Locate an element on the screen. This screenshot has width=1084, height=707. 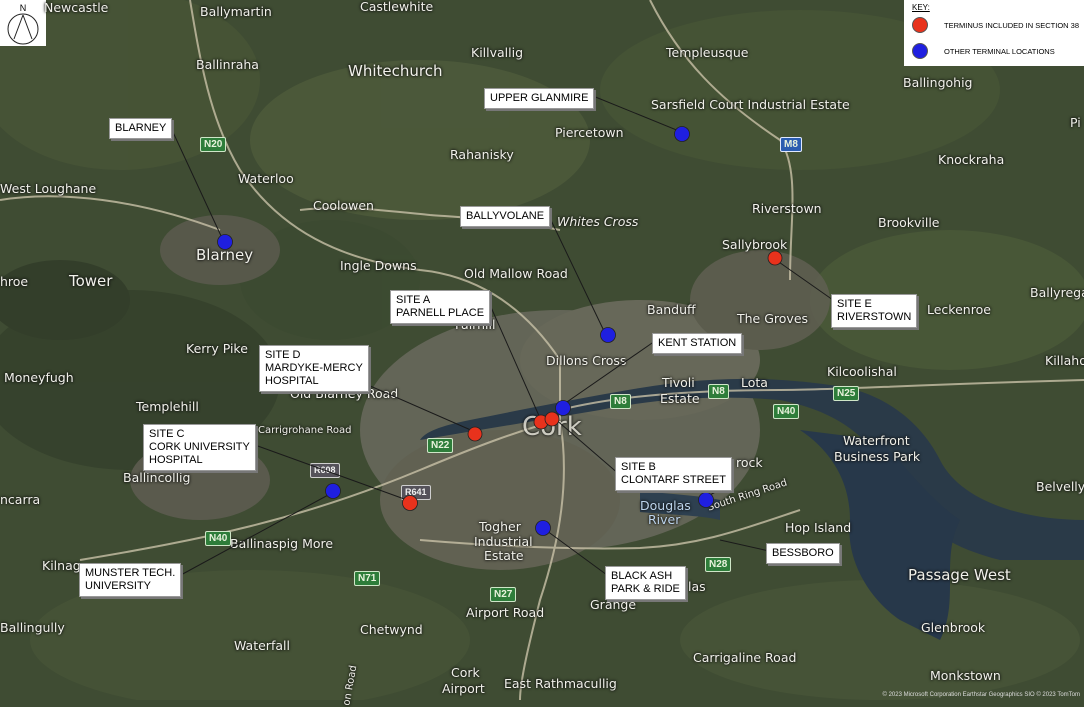
callout-munster-tech: MUNSTER TECH. UNIVERSITY is located at coordinates (130, 580).